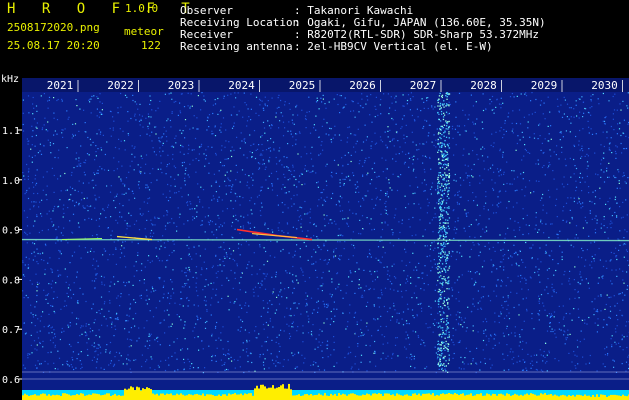 The width and height of the screenshot is (629, 400). Describe the element at coordinates (103, 9) in the screenshot. I see `app-logo: H R O F F T` at that location.